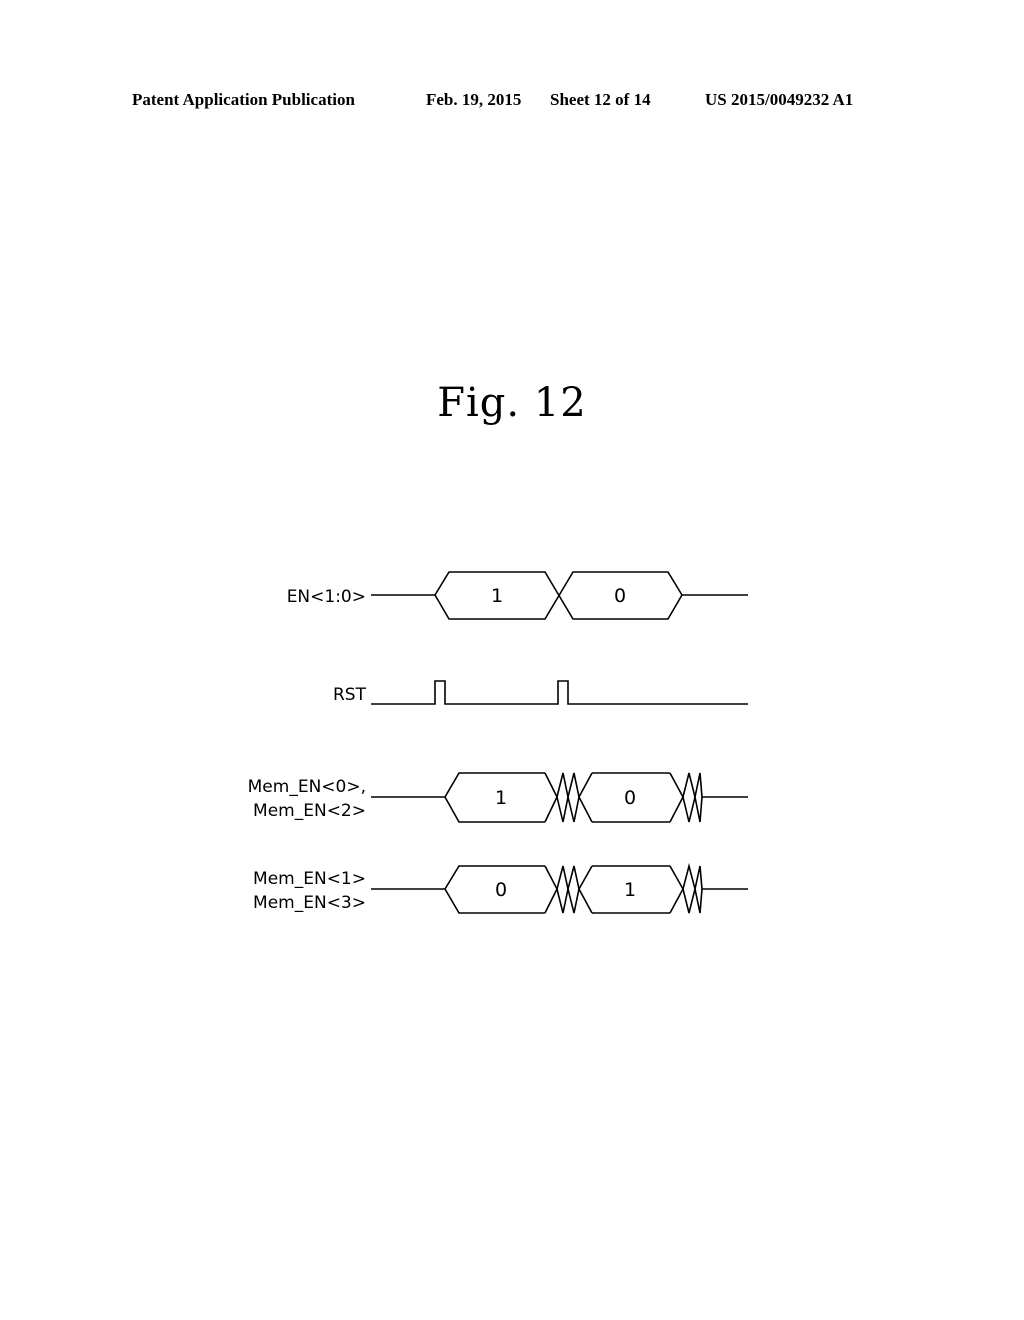 Image resolution: width=1024 pixels, height=1320 pixels. I want to click on mem13-value-2: 1, so click(630, 890).